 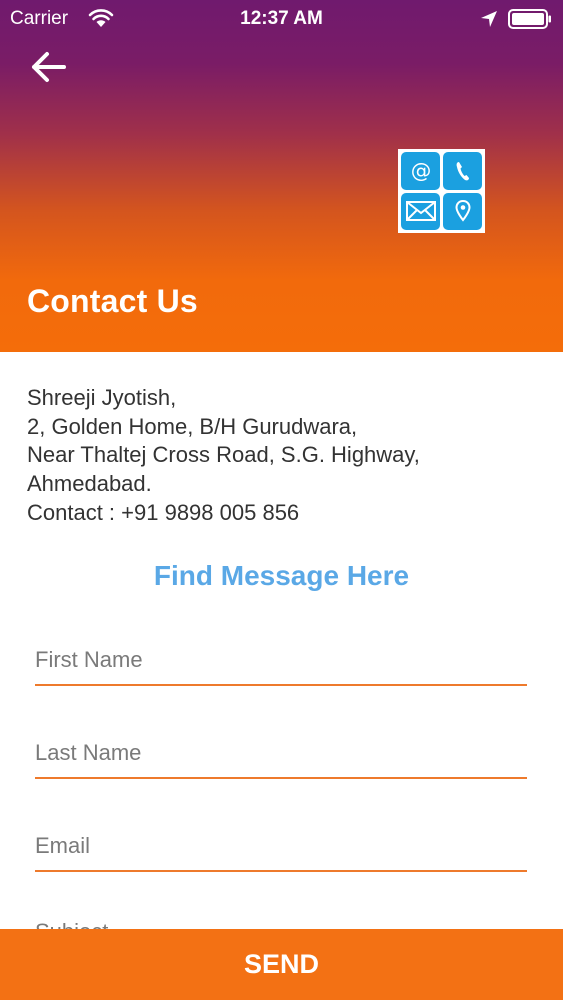 What do you see at coordinates (223, 455) in the screenshot?
I see `address-line: Near Thaltej Cross Road, S.G. Highway,` at bounding box center [223, 455].